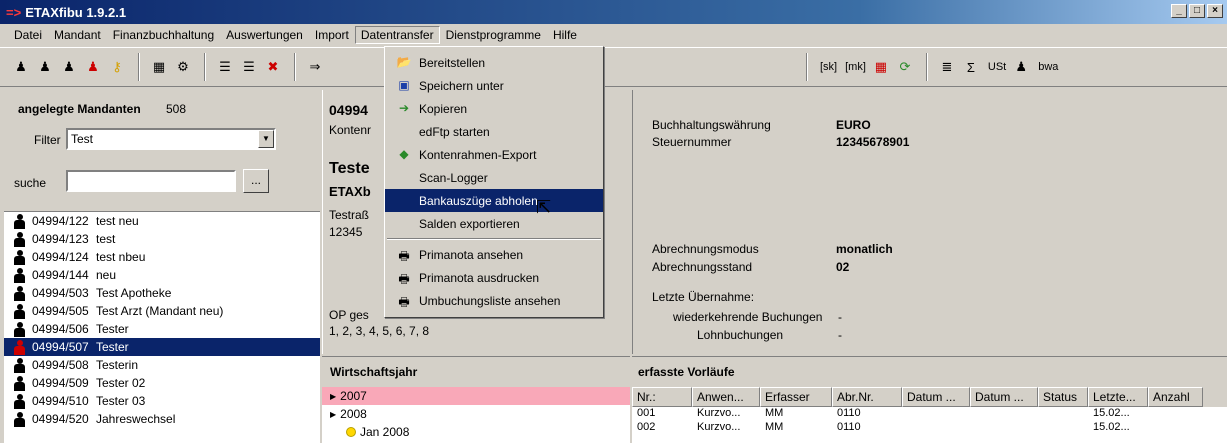 The image size is (1227, 443). I want to click on menu-item-primanota-ansehen: 🖶 Primanota ansehen, so click(494, 254).